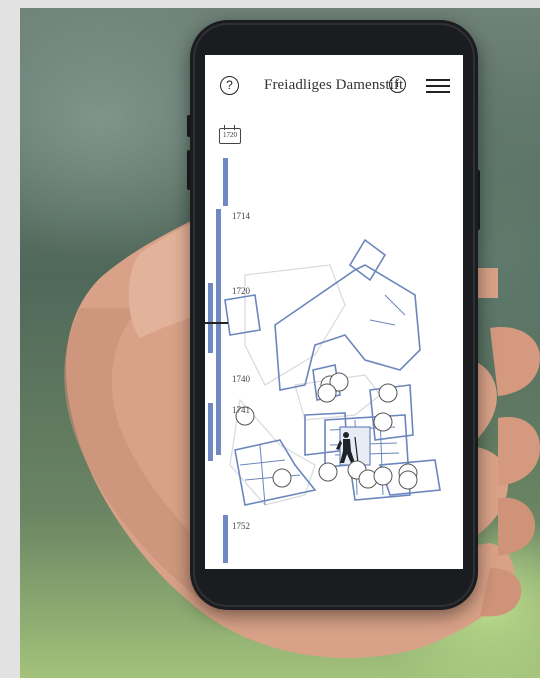 This screenshot has height=678, width=540. Describe the element at coordinates (218, 360) in the screenshot. I see `timeline-bars` at that location.